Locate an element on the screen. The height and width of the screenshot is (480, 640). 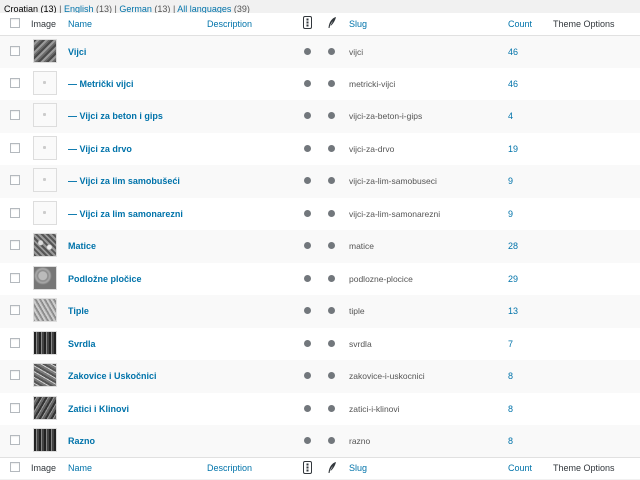
category-name-link: Zatici i Klinovi is located at coordinates (98, 409).